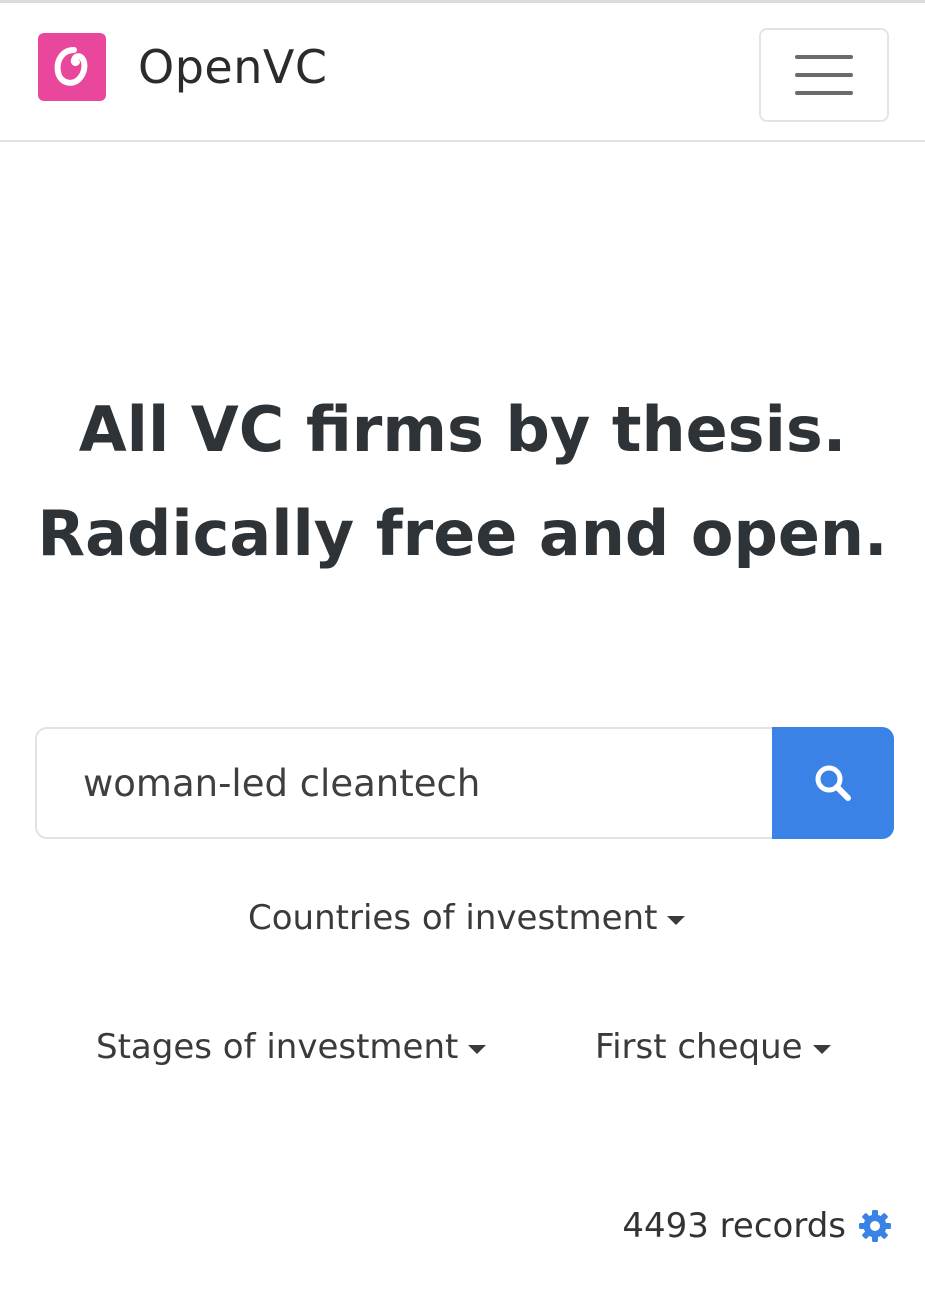  I want to click on hamburger-menu-icon, so click(824, 57).